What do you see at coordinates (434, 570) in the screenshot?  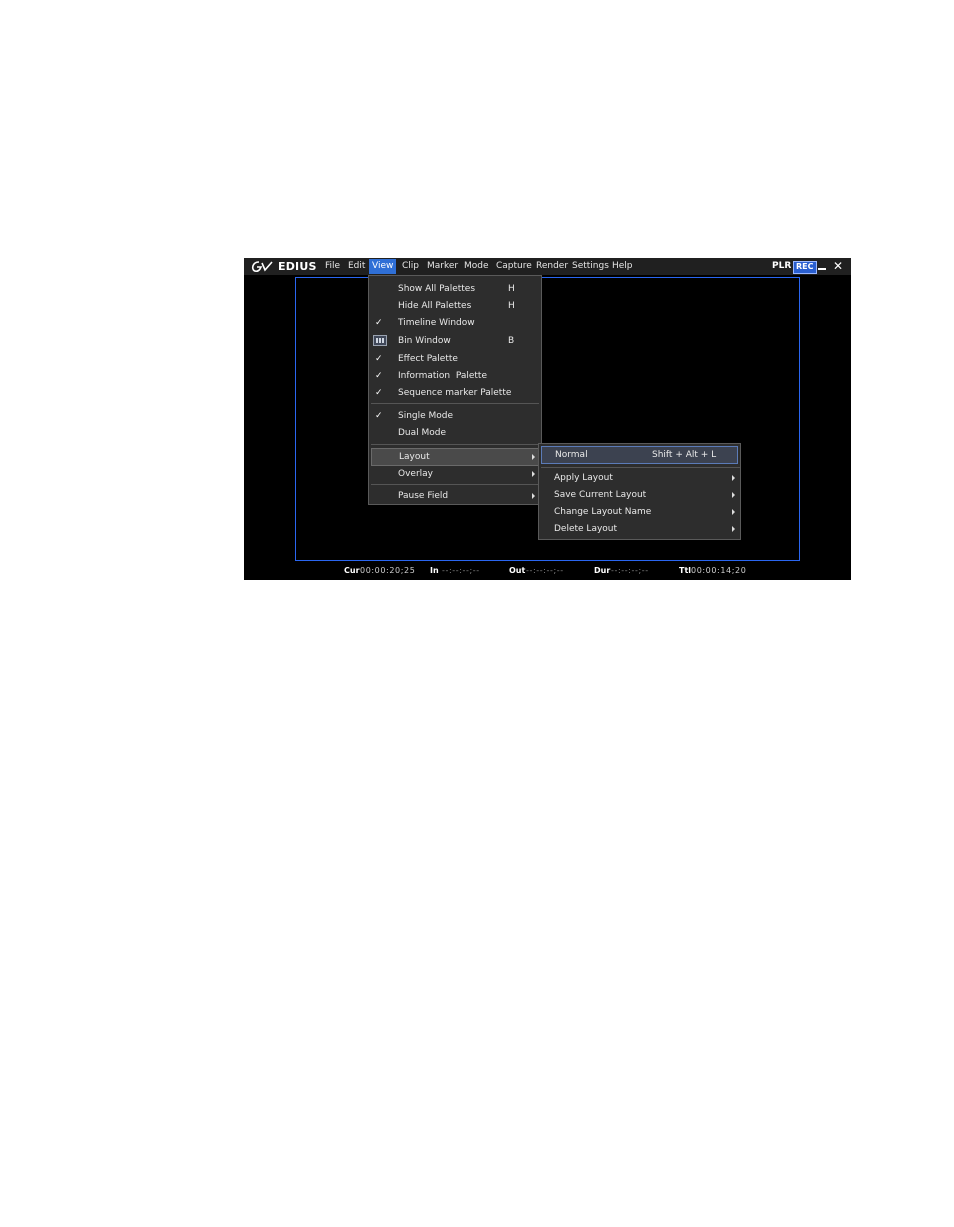 I see `in-label: In` at bounding box center [434, 570].